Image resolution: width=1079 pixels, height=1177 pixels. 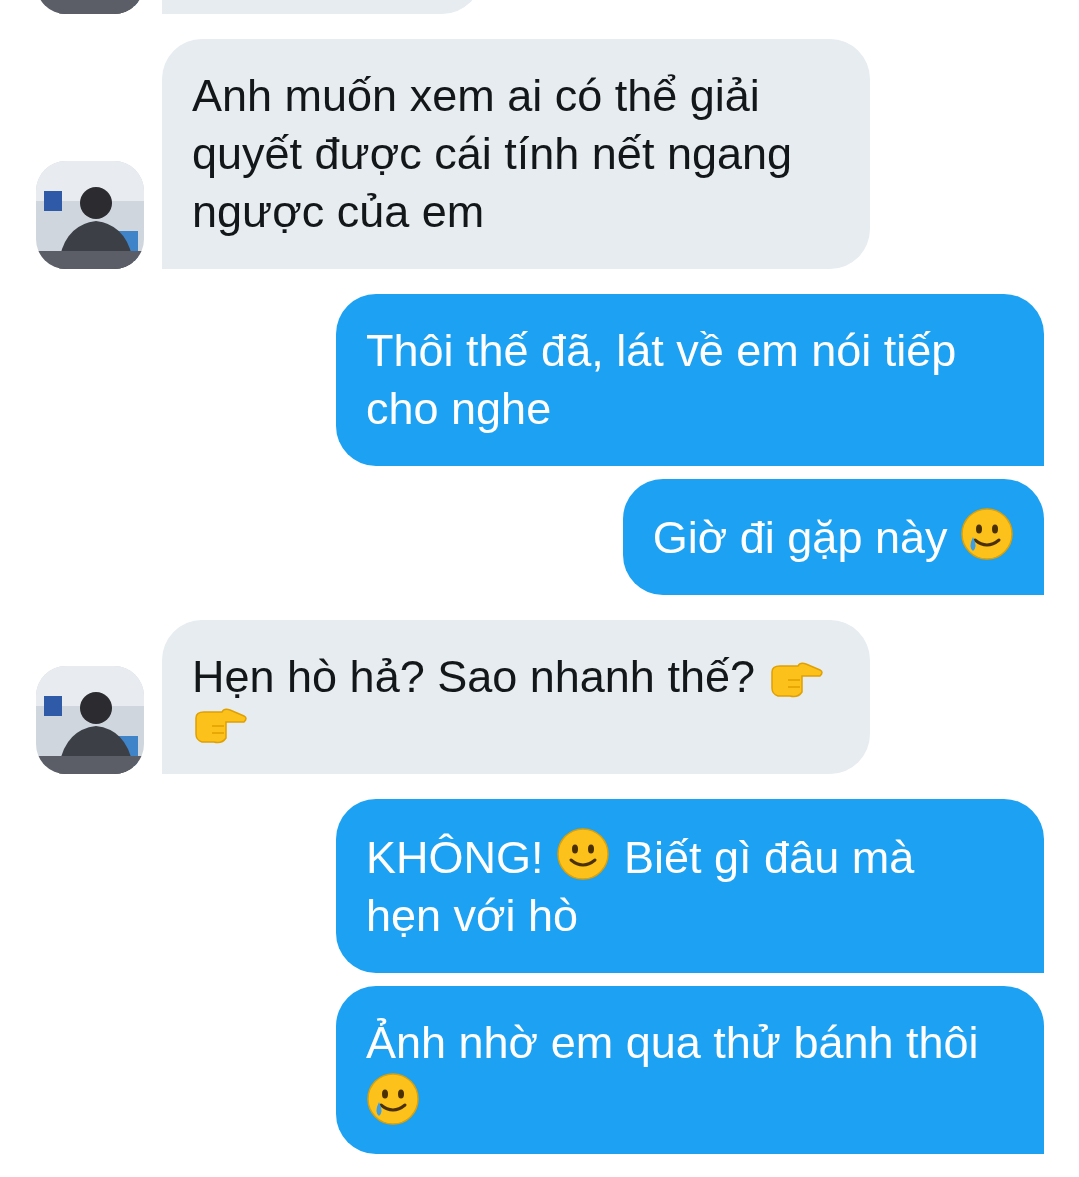 What do you see at coordinates (492, 153) in the screenshot?
I see `message-text: Anh muốn xem ai có thể giải quyết được cái tính nết ngang ngược của em` at bounding box center [492, 153].